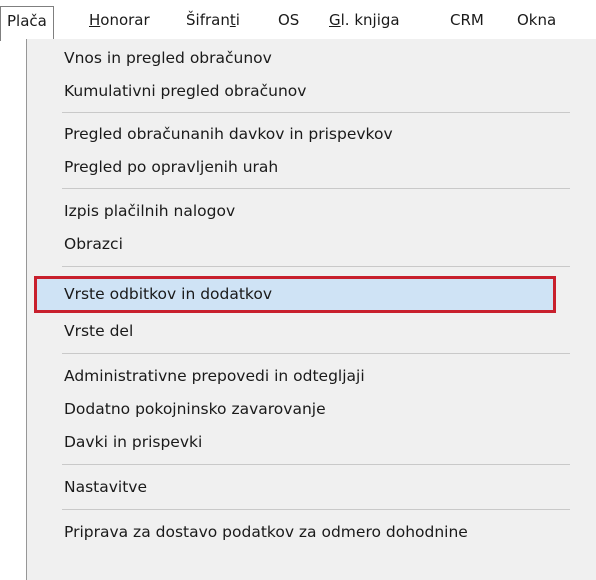  I want to click on menu-okna-label: Okna, so click(537, 20).